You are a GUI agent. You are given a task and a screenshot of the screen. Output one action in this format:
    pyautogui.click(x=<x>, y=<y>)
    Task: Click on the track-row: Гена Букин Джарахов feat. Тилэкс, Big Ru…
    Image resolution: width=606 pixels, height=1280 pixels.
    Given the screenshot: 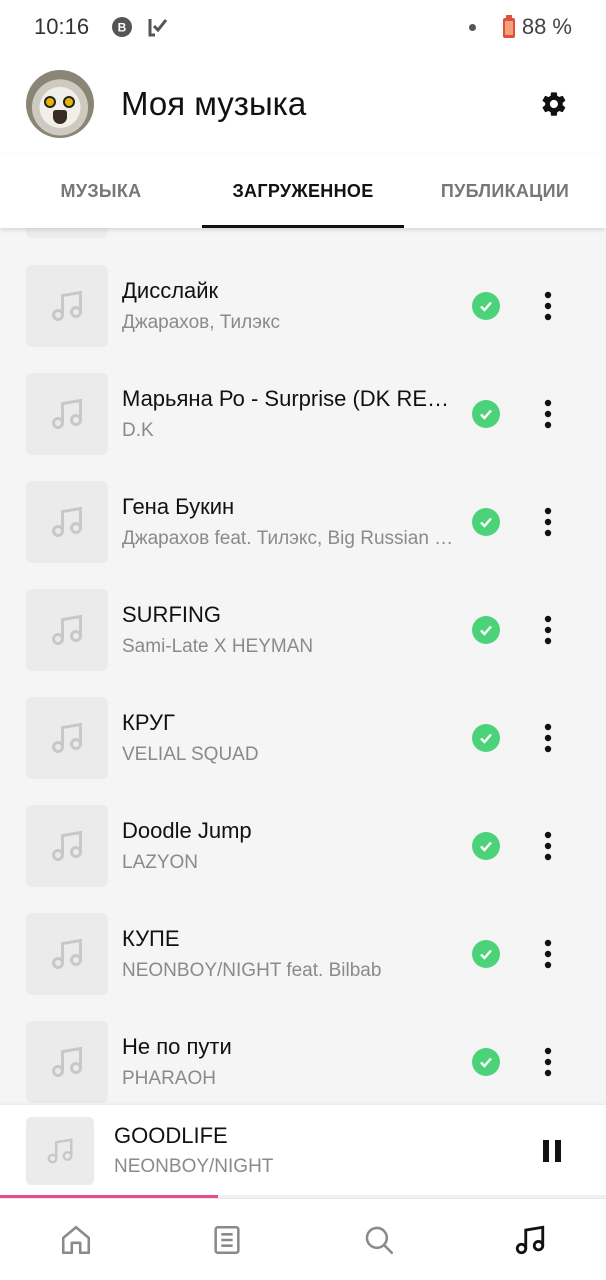 What is the action you would take?
    pyautogui.click(x=303, y=522)
    